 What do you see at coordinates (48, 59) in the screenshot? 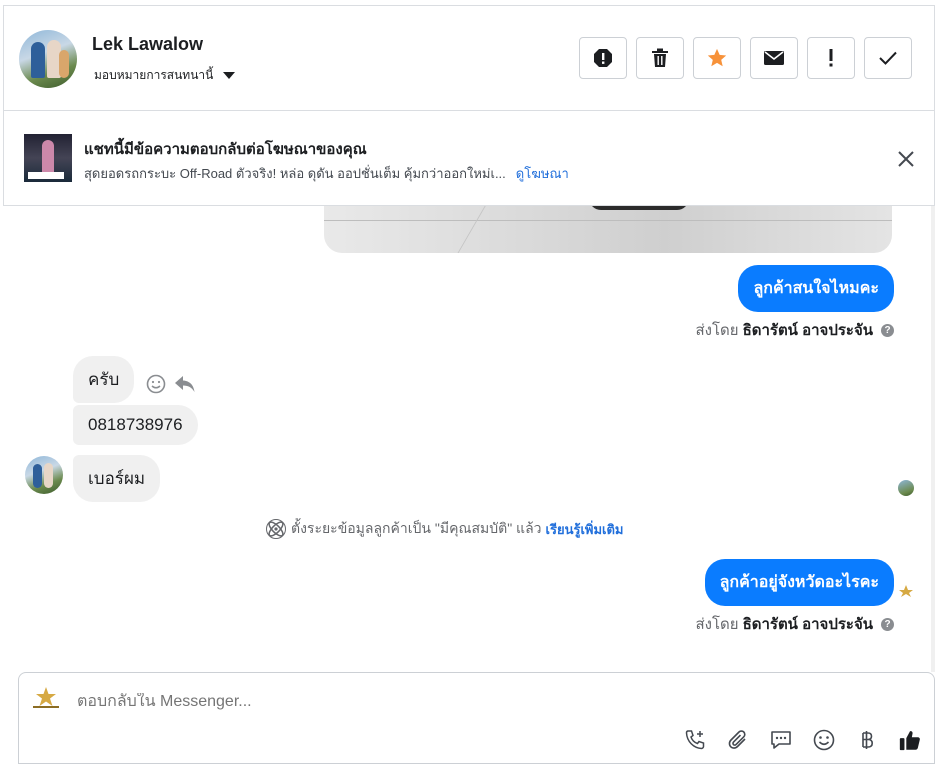
I see `contact-avatar` at bounding box center [48, 59].